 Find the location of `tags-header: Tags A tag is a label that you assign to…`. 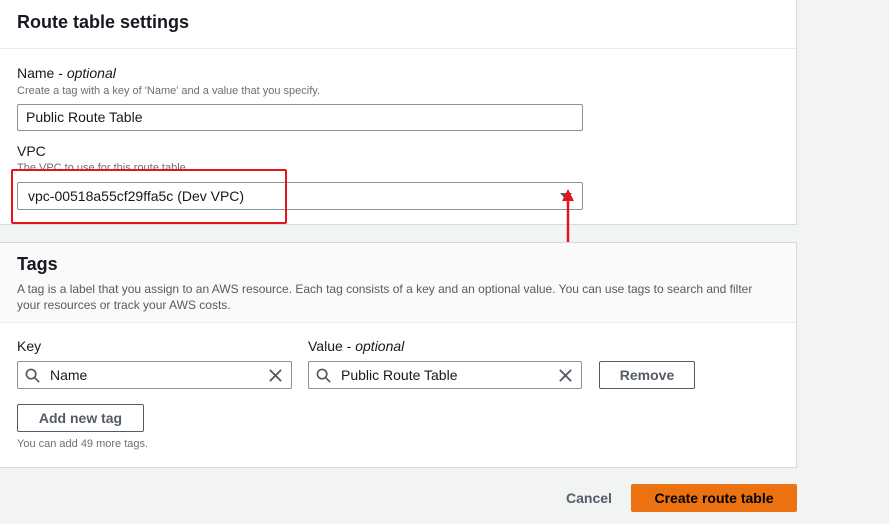

tags-header: Tags A tag is a label that you assign to… is located at coordinates (398, 283).